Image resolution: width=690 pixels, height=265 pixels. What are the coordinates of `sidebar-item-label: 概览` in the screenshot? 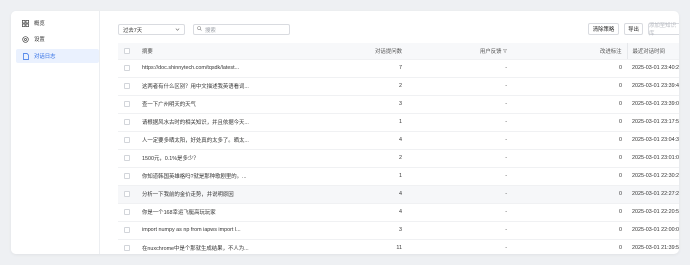 It's located at (39, 24).